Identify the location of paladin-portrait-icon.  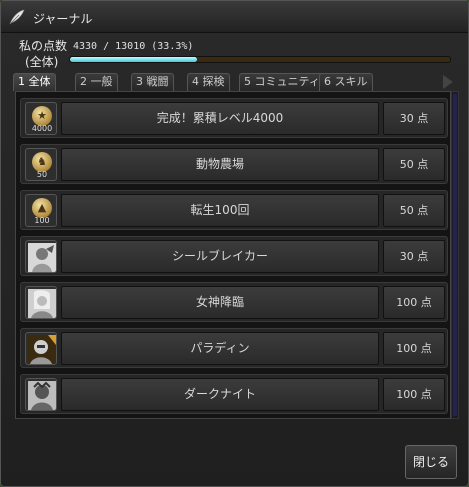
(42, 349).